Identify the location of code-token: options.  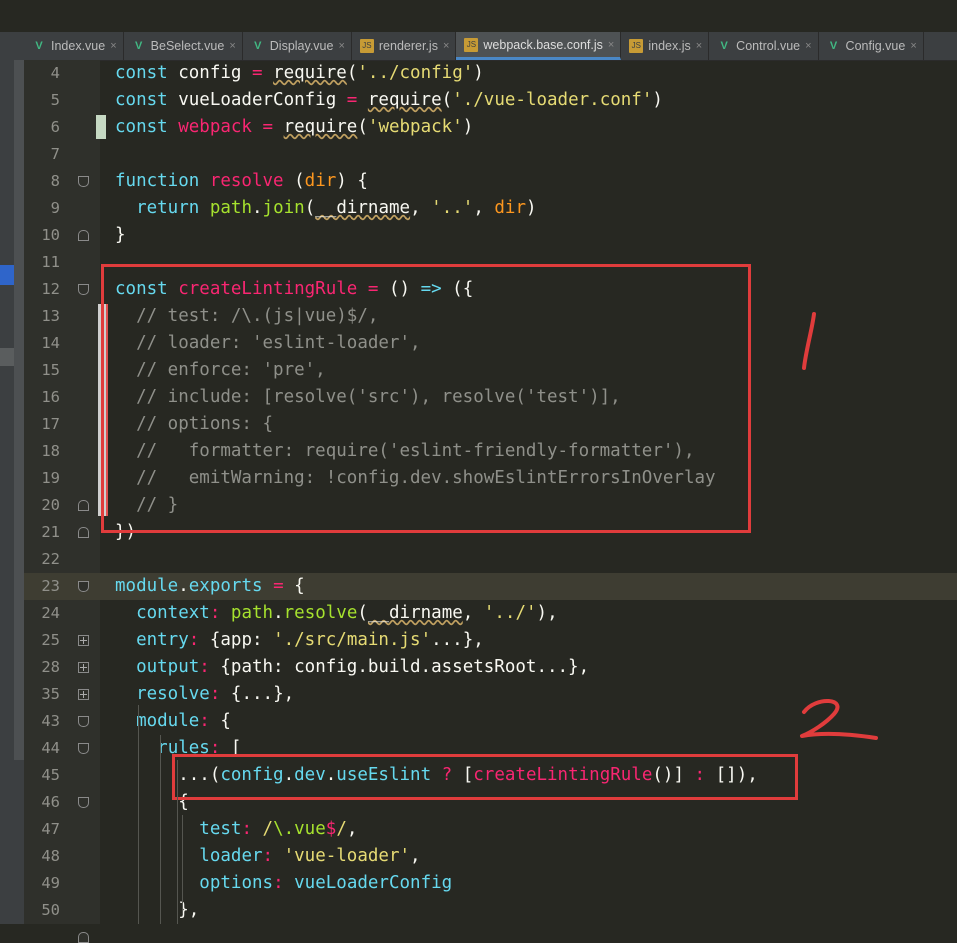
(236, 883).